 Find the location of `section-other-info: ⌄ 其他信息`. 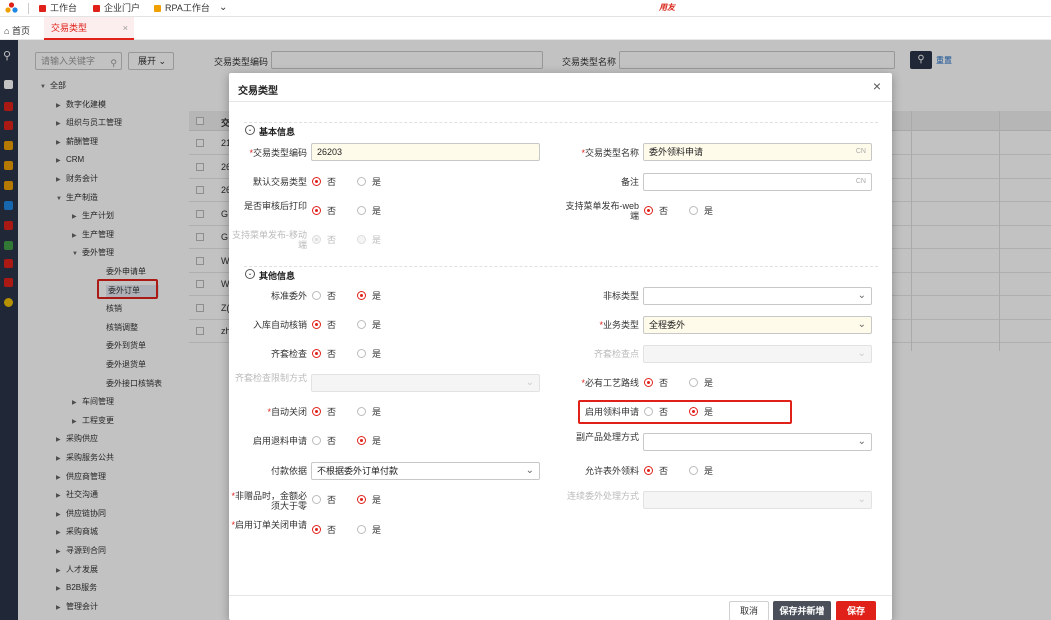

section-other-info: ⌄ 其他信息 is located at coordinates (561, 273).